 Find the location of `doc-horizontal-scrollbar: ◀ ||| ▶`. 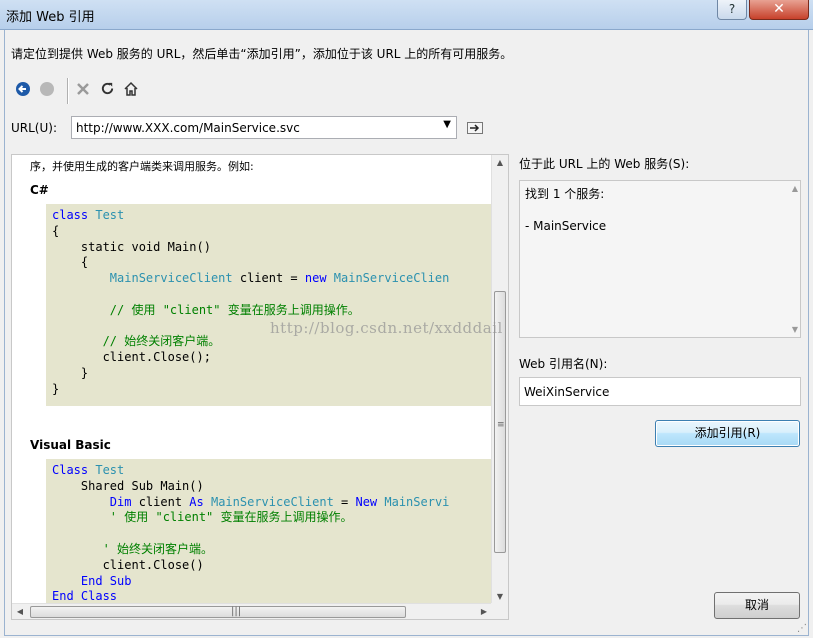

doc-horizontal-scrollbar: ◀ ||| ▶ is located at coordinates (252, 611).